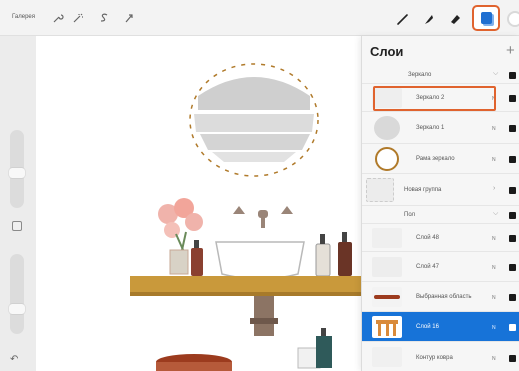  I want to click on layers-icon, so click(486, 18).